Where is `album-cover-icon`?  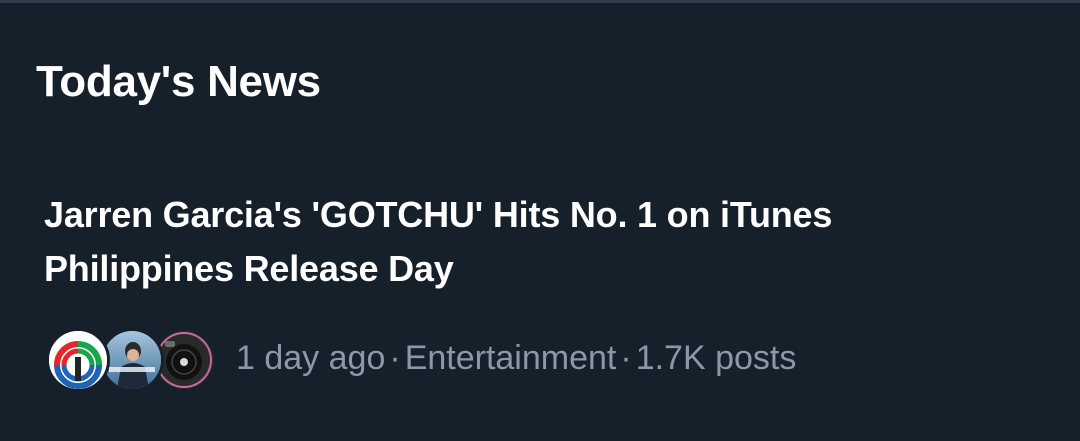 album-cover-icon is located at coordinates (132, 360).